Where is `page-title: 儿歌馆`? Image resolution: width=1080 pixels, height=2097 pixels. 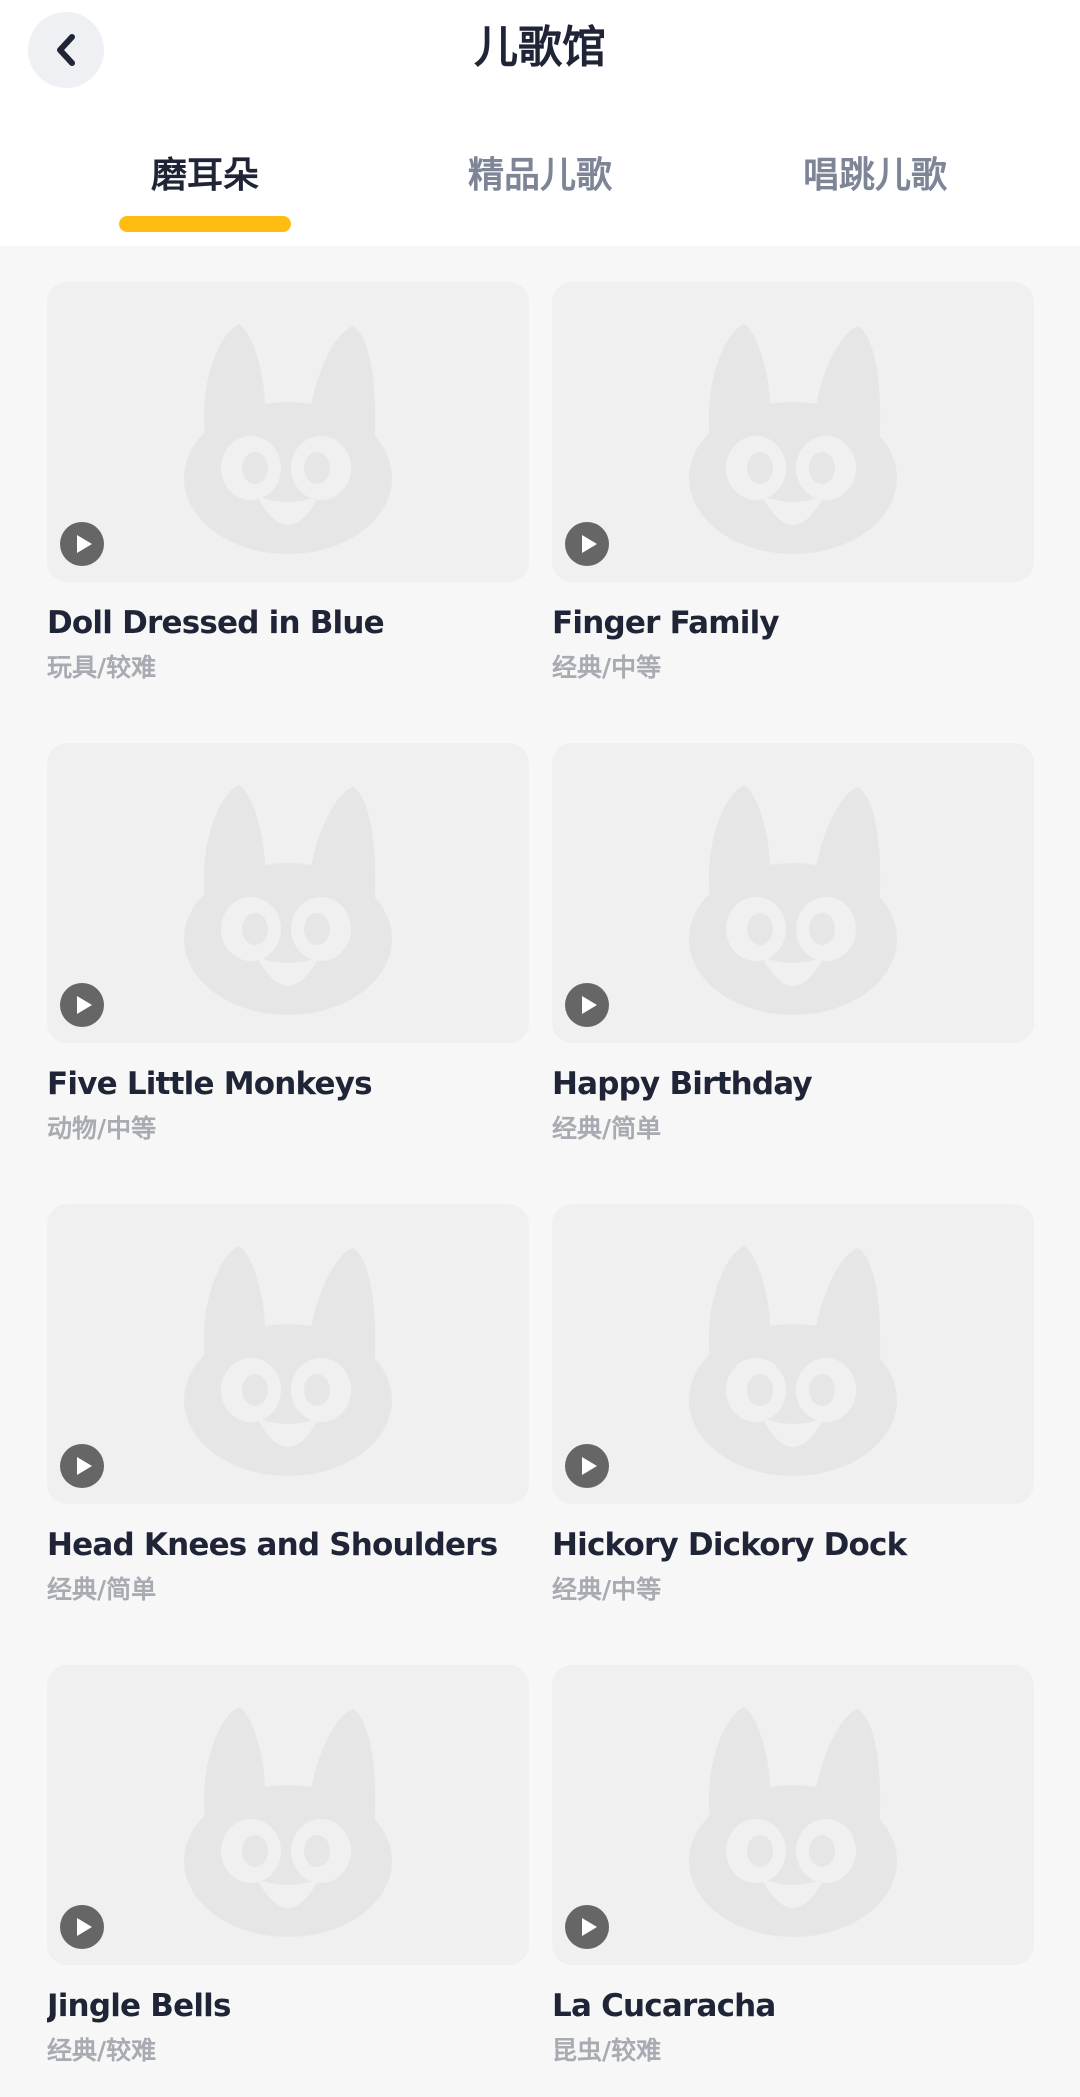 page-title: 儿歌馆 is located at coordinates (540, 47).